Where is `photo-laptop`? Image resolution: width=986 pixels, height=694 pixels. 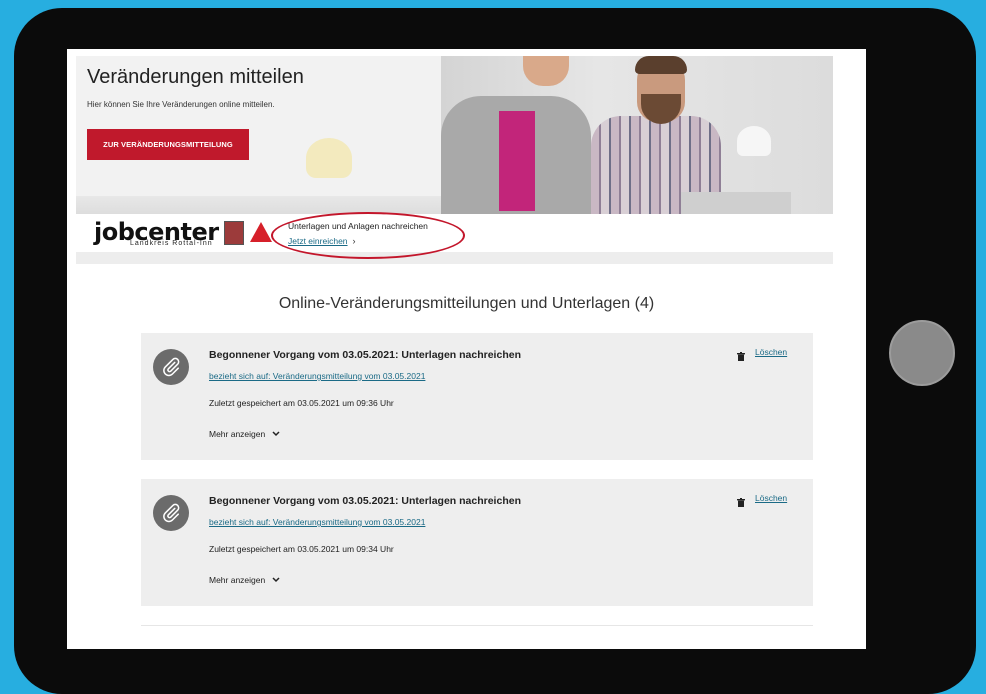
photo-laptop is located at coordinates (736, 203).